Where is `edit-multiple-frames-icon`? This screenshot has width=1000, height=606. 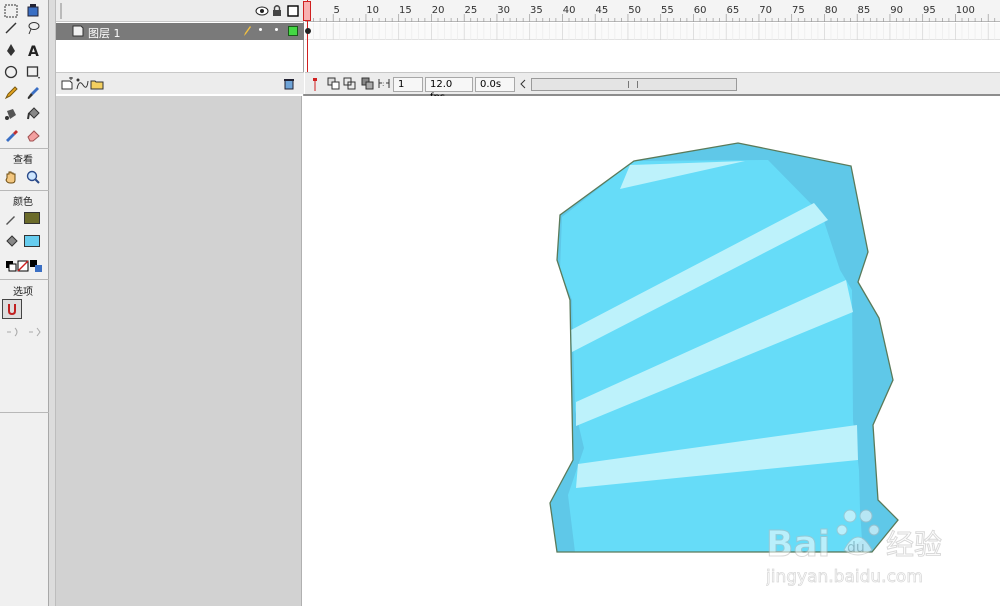
edit-multiple-frames-icon is located at coordinates (368, 83).